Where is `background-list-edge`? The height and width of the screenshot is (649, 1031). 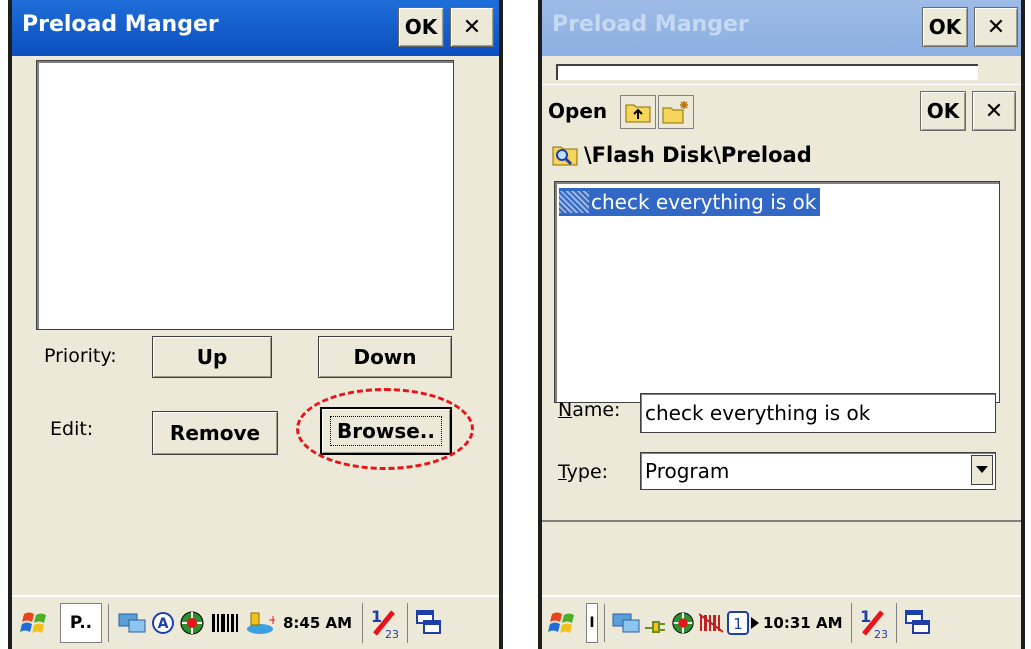
background-list-edge is located at coordinates (767, 72).